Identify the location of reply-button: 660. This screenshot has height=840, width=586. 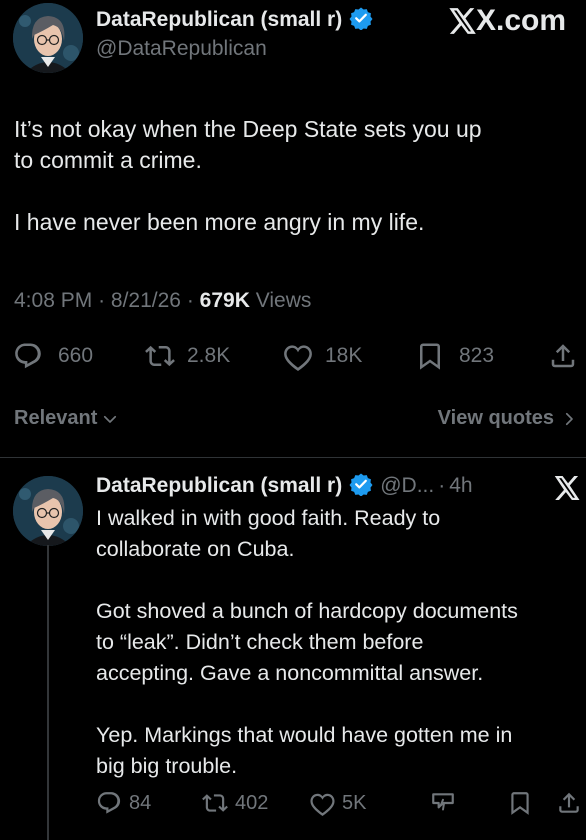
(53, 356).